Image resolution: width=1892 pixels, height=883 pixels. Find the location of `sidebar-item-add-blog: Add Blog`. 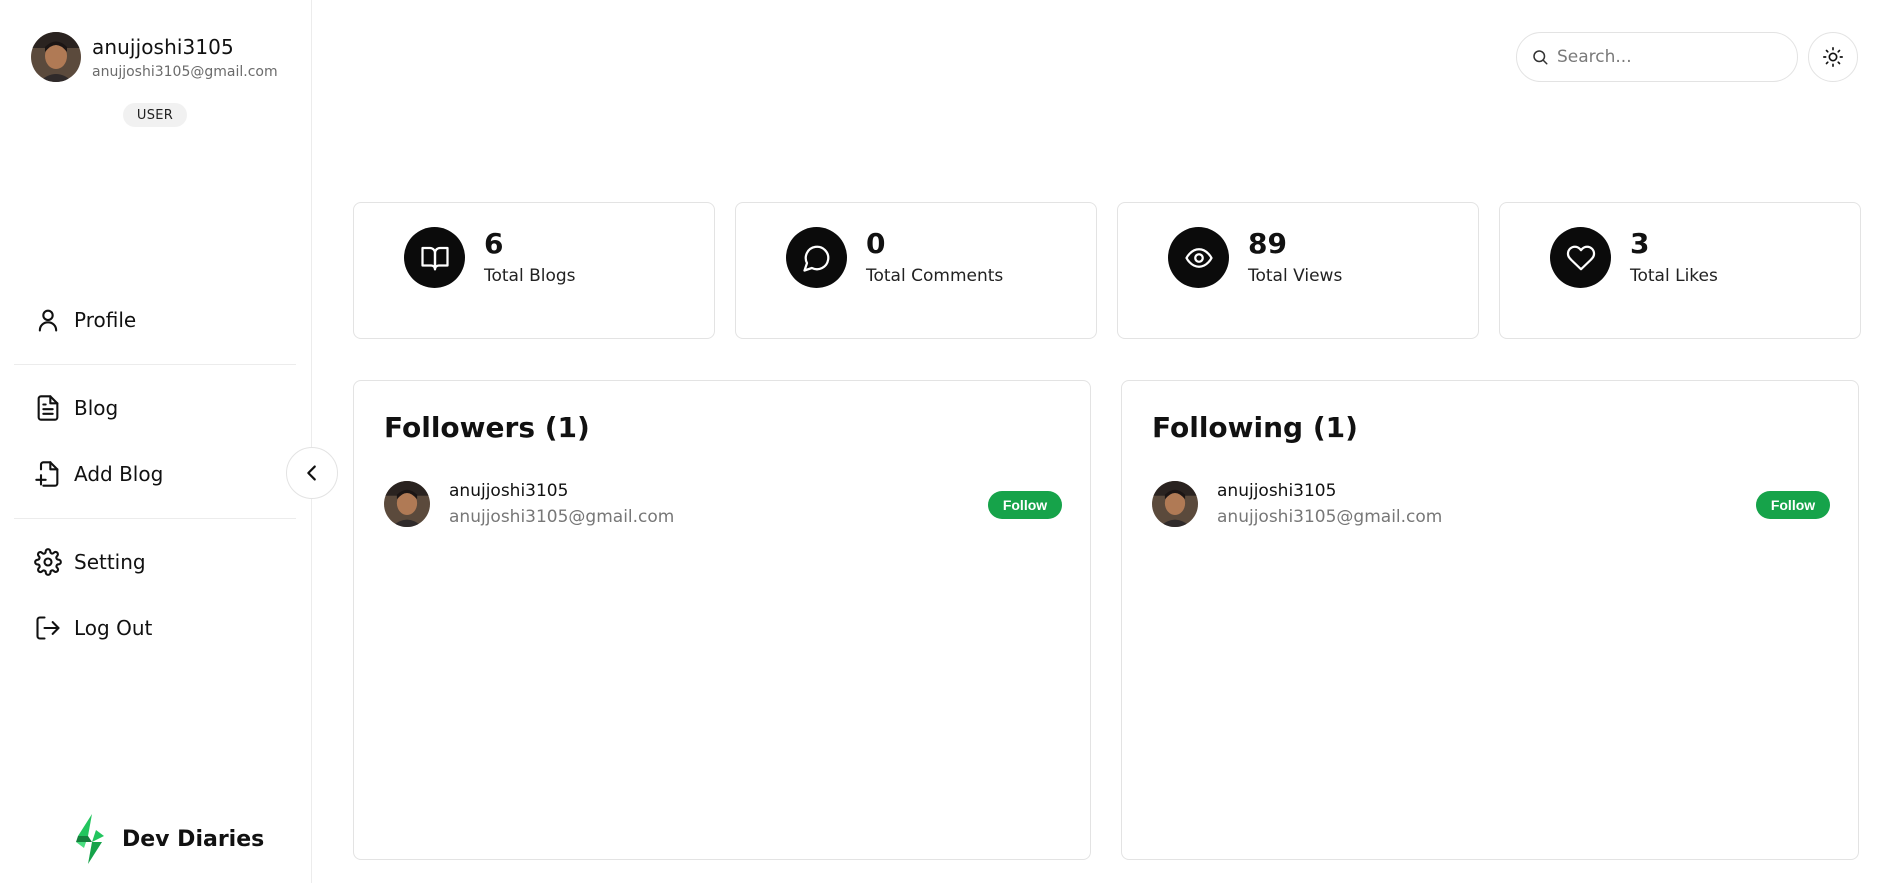

sidebar-item-add-blog: Add Blog is located at coordinates (98, 474).